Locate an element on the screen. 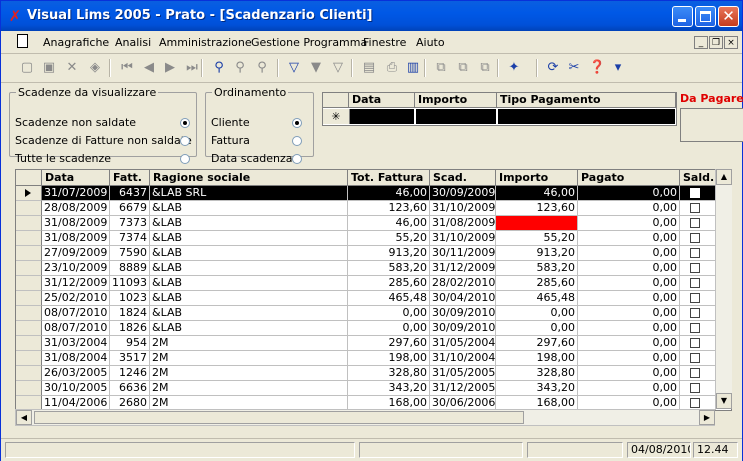 The height and width of the screenshot is (461, 743). delete-icon: ✕ is located at coordinates (72, 68).